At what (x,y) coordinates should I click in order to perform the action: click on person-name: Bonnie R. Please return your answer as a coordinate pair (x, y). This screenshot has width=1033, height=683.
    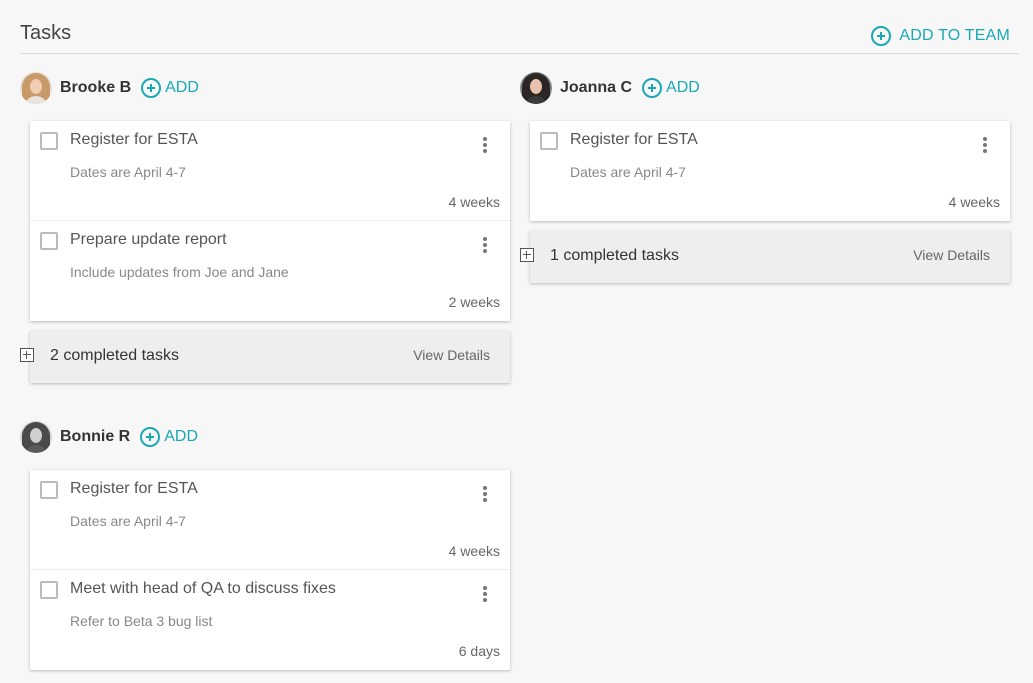
    Looking at the image, I should click on (95, 436).